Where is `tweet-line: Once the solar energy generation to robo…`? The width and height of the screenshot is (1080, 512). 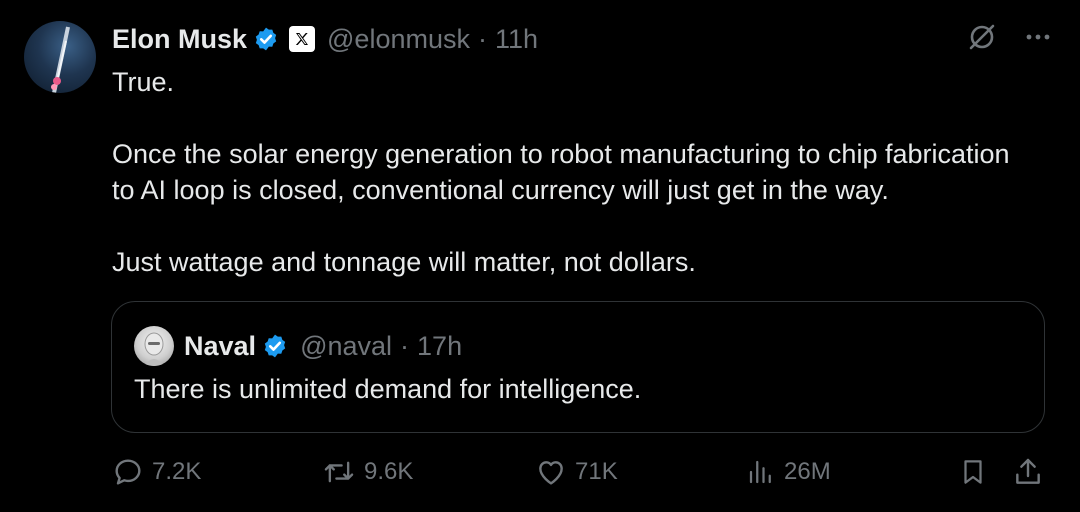
tweet-line: Once the solar energy generation to robo… is located at coordinates (561, 154).